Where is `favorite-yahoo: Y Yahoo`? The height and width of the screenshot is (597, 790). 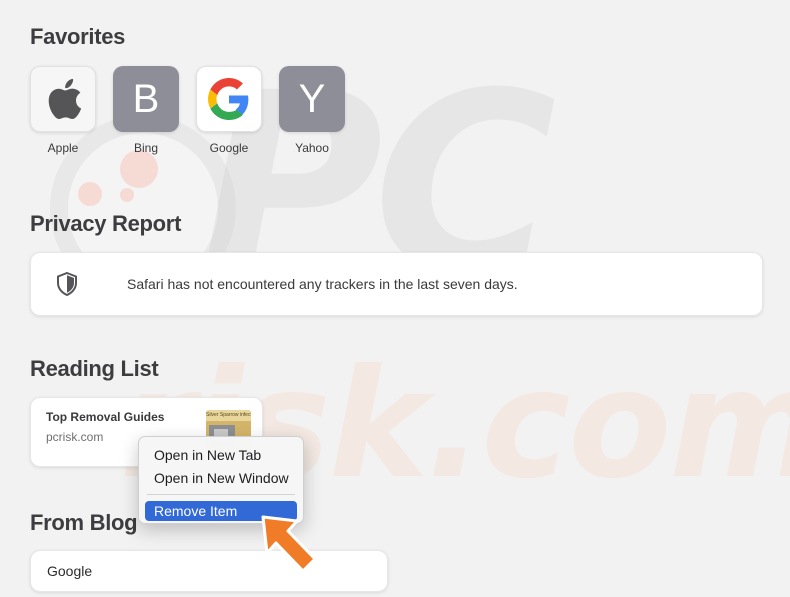 favorite-yahoo: Y Yahoo is located at coordinates (313, 110).